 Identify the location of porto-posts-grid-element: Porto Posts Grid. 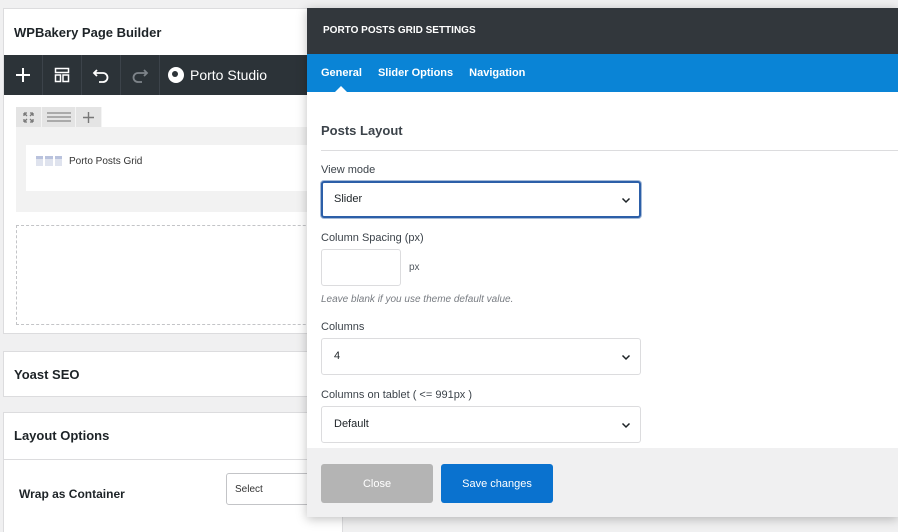
(181, 168).